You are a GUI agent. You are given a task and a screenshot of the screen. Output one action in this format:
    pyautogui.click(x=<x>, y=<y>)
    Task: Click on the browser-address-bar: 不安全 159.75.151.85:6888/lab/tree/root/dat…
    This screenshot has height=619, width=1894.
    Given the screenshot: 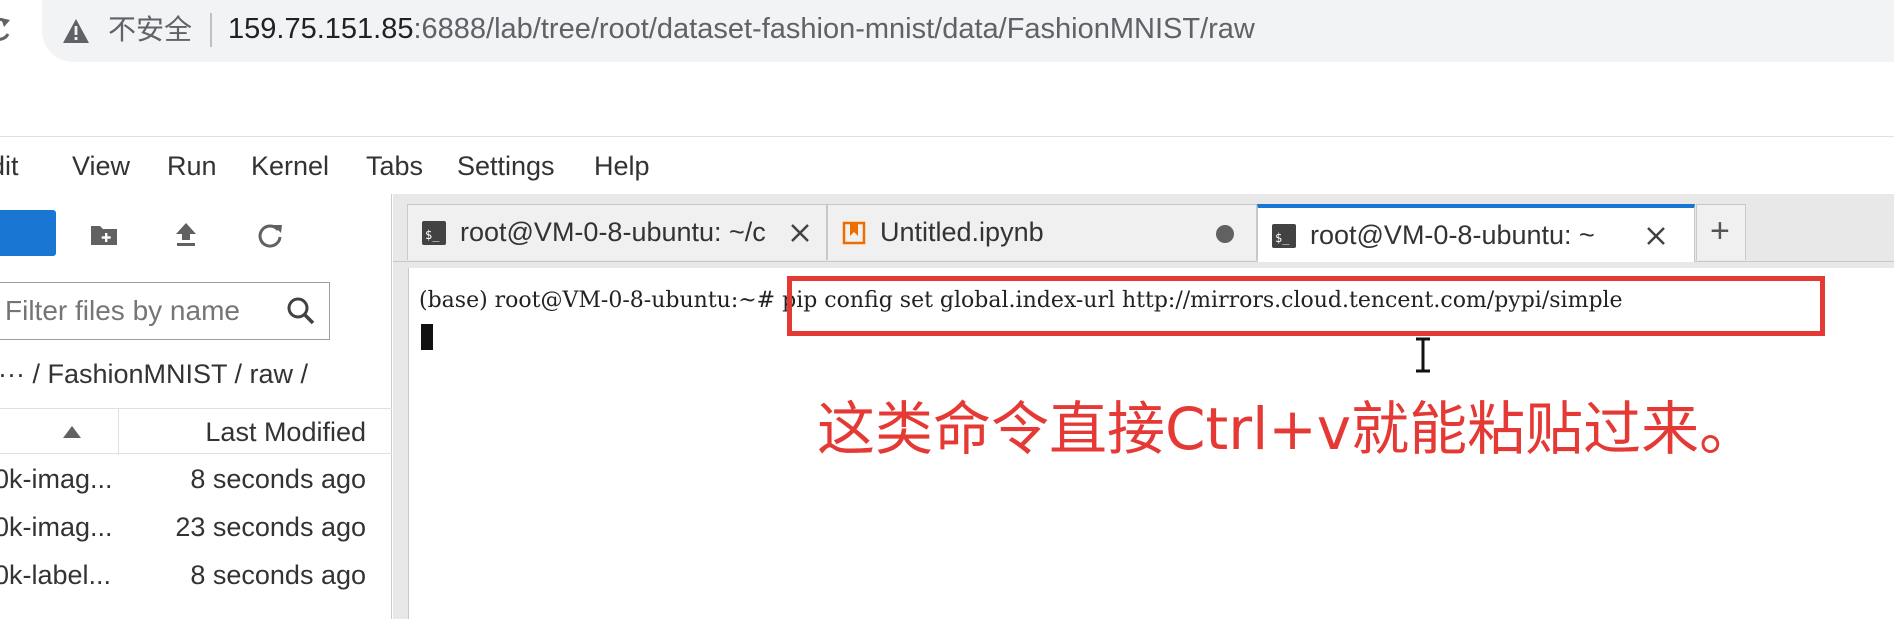 What is the action you would take?
    pyautogui.click(x=947, y=36)
    